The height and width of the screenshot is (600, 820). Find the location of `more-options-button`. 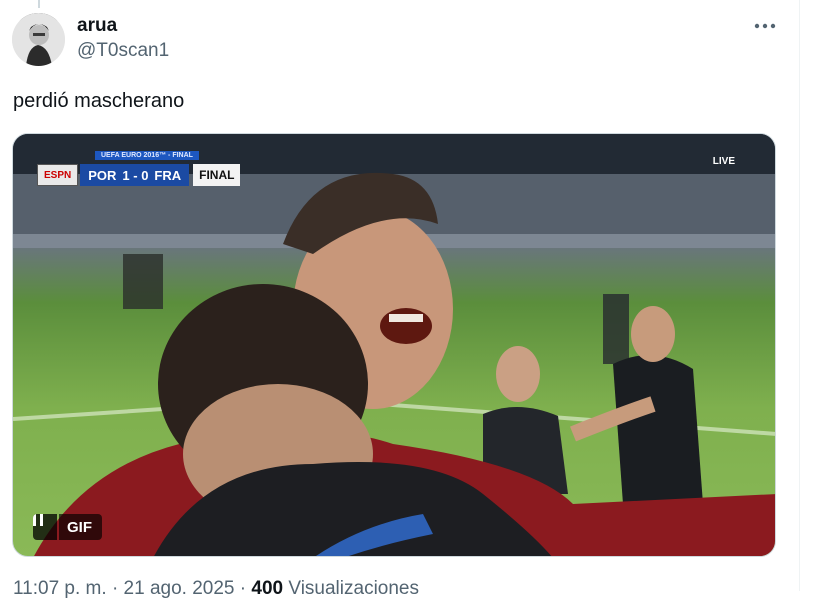

more-options-button is located at coordinates (765, 26).